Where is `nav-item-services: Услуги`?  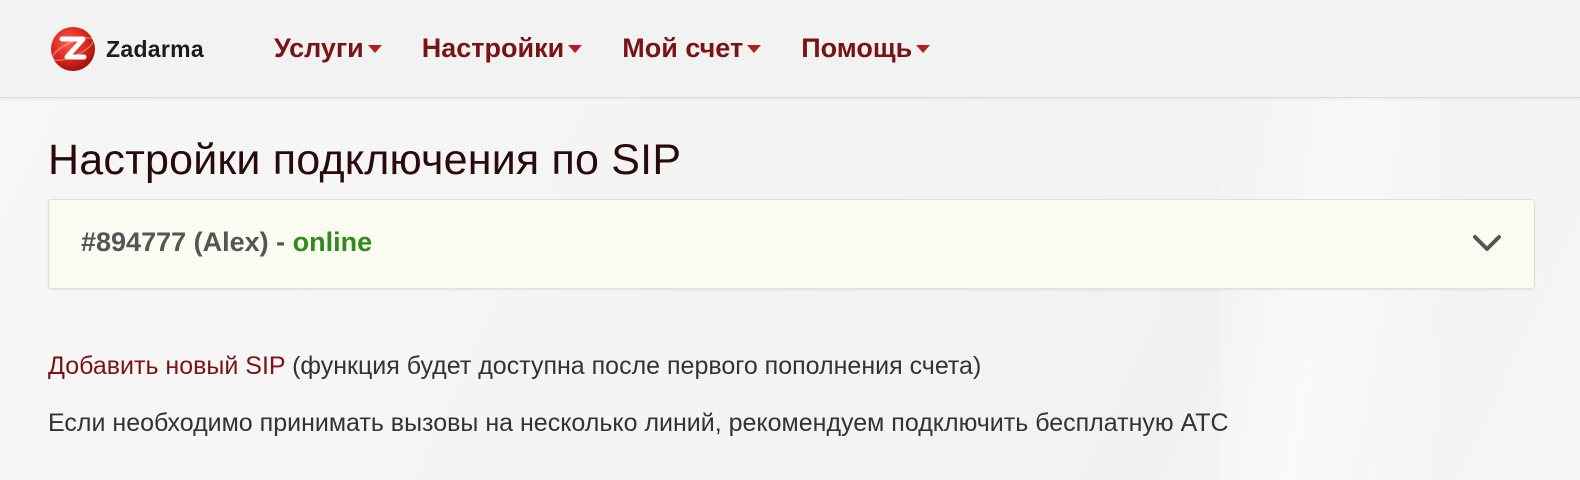 nav-item-services: Услуги is located at coordinates (328, 48).